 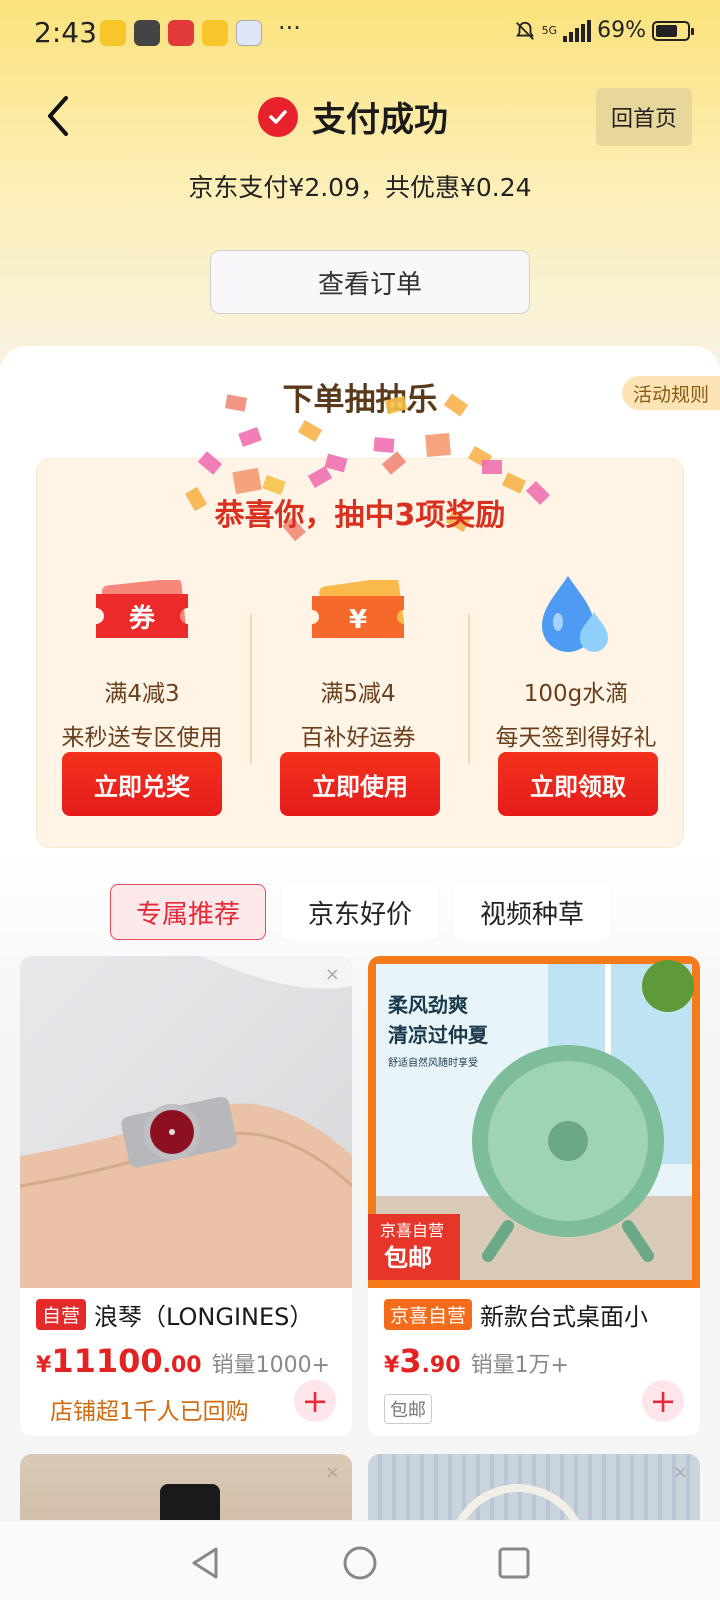 What do you see at coordinates (360, 784) in the screenshot?
I see `use-coupon-button: 立即使用` at bounding box center [360, 784].